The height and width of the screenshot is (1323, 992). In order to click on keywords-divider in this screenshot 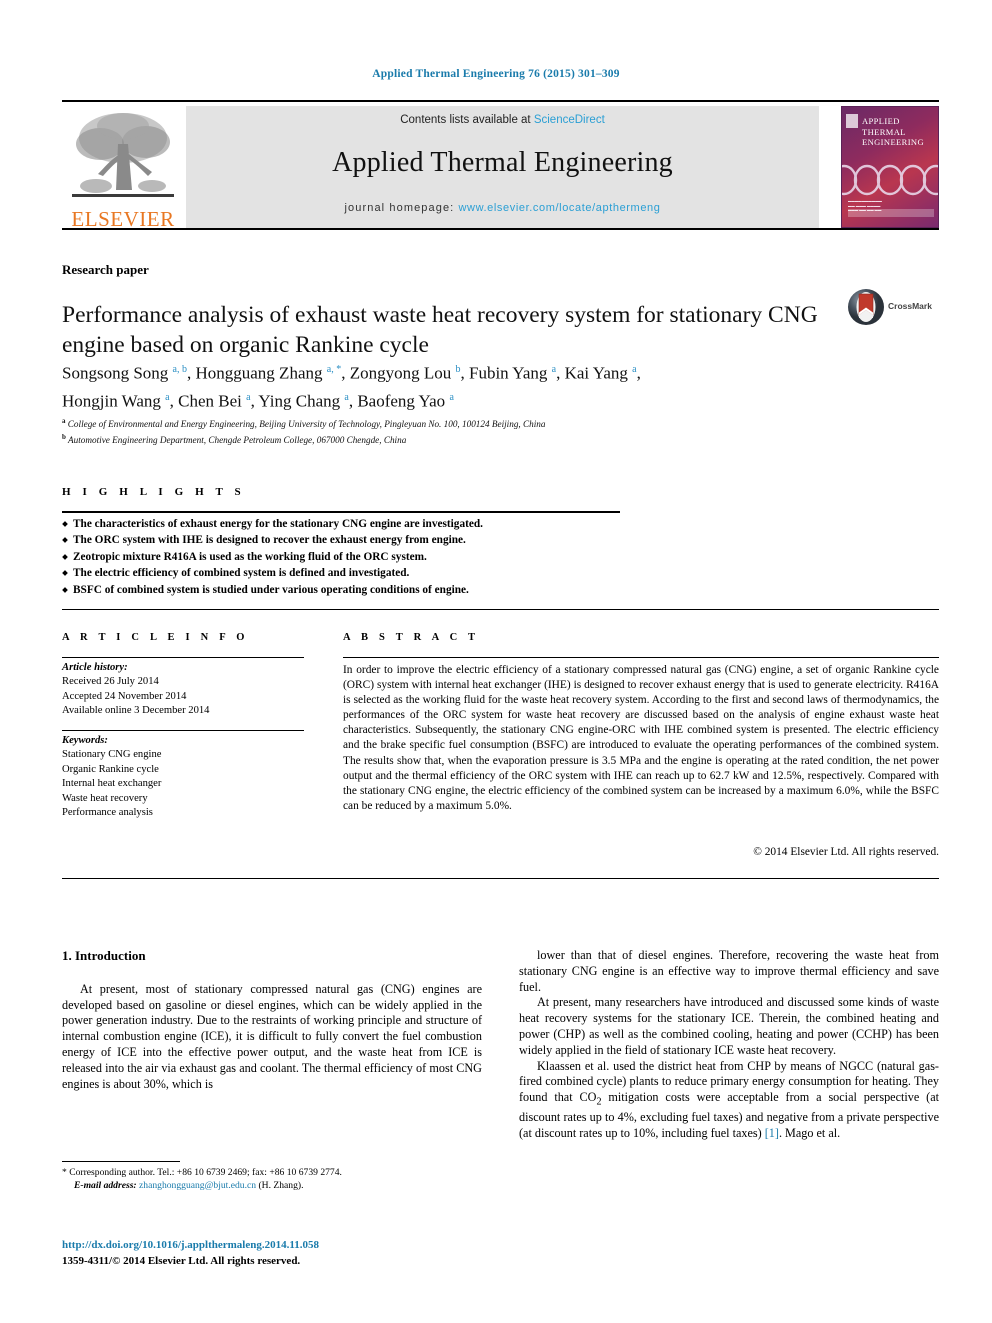, I will do `click(183, 731)`.